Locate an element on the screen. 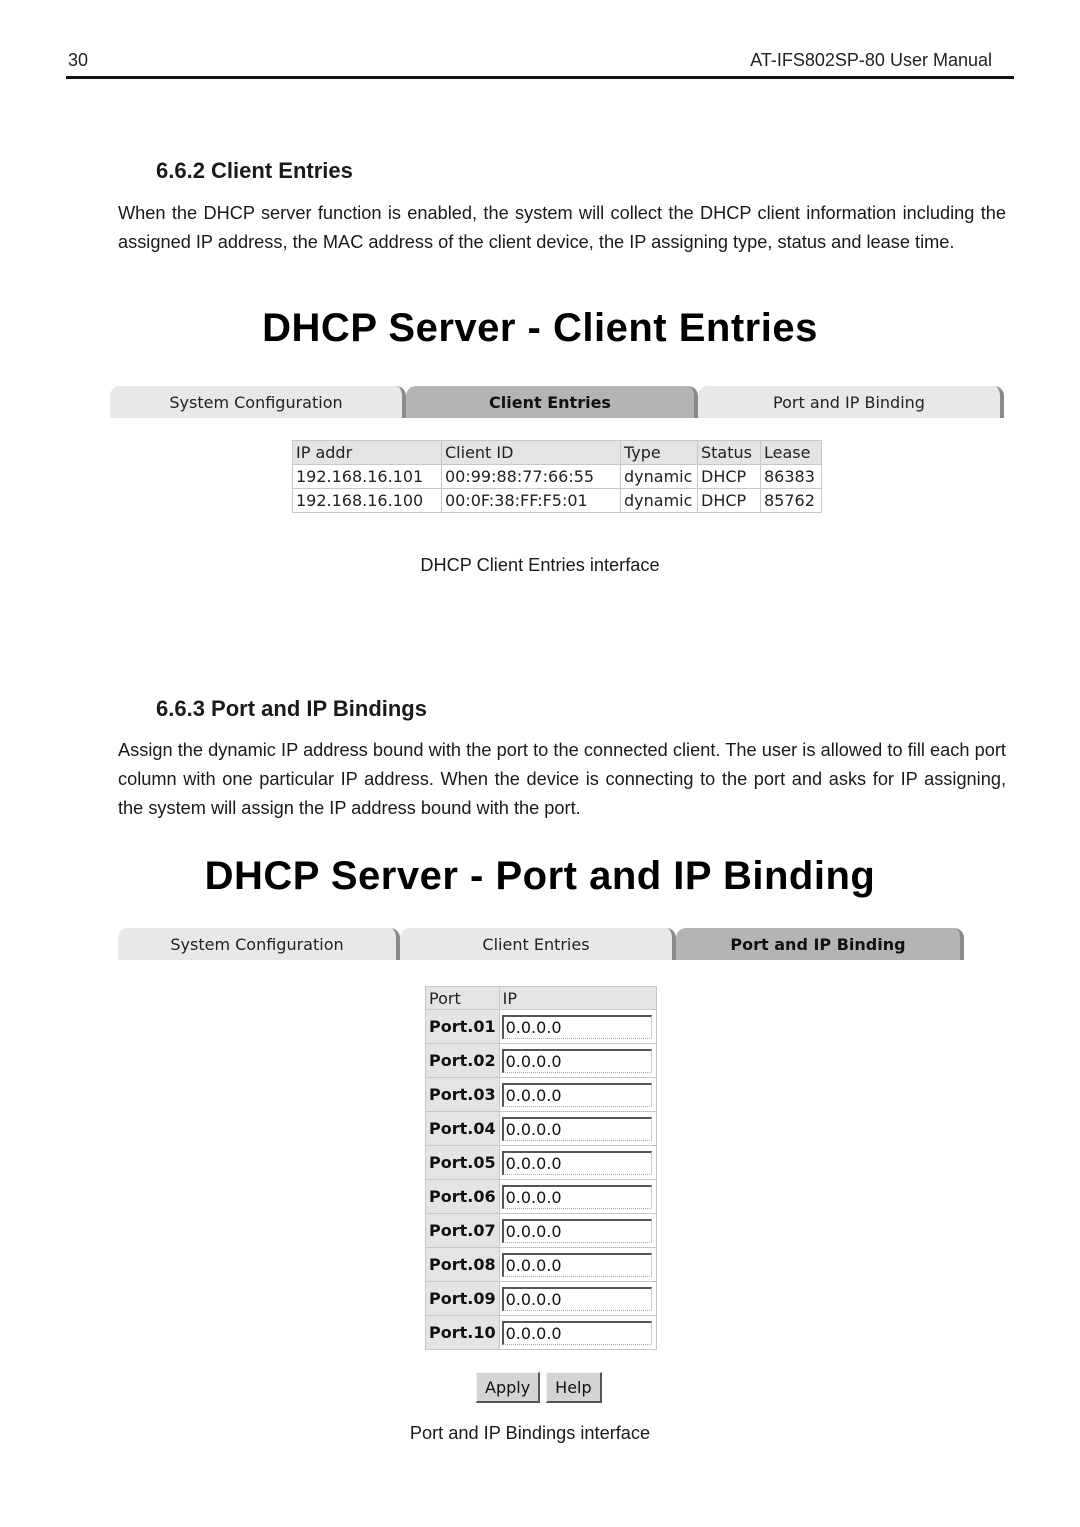 Image resolution: width=1080 pixels, height=1527 pixels. table-header-row: IP addr Client ID Type Status Lease is located at coordinates (557, 452).